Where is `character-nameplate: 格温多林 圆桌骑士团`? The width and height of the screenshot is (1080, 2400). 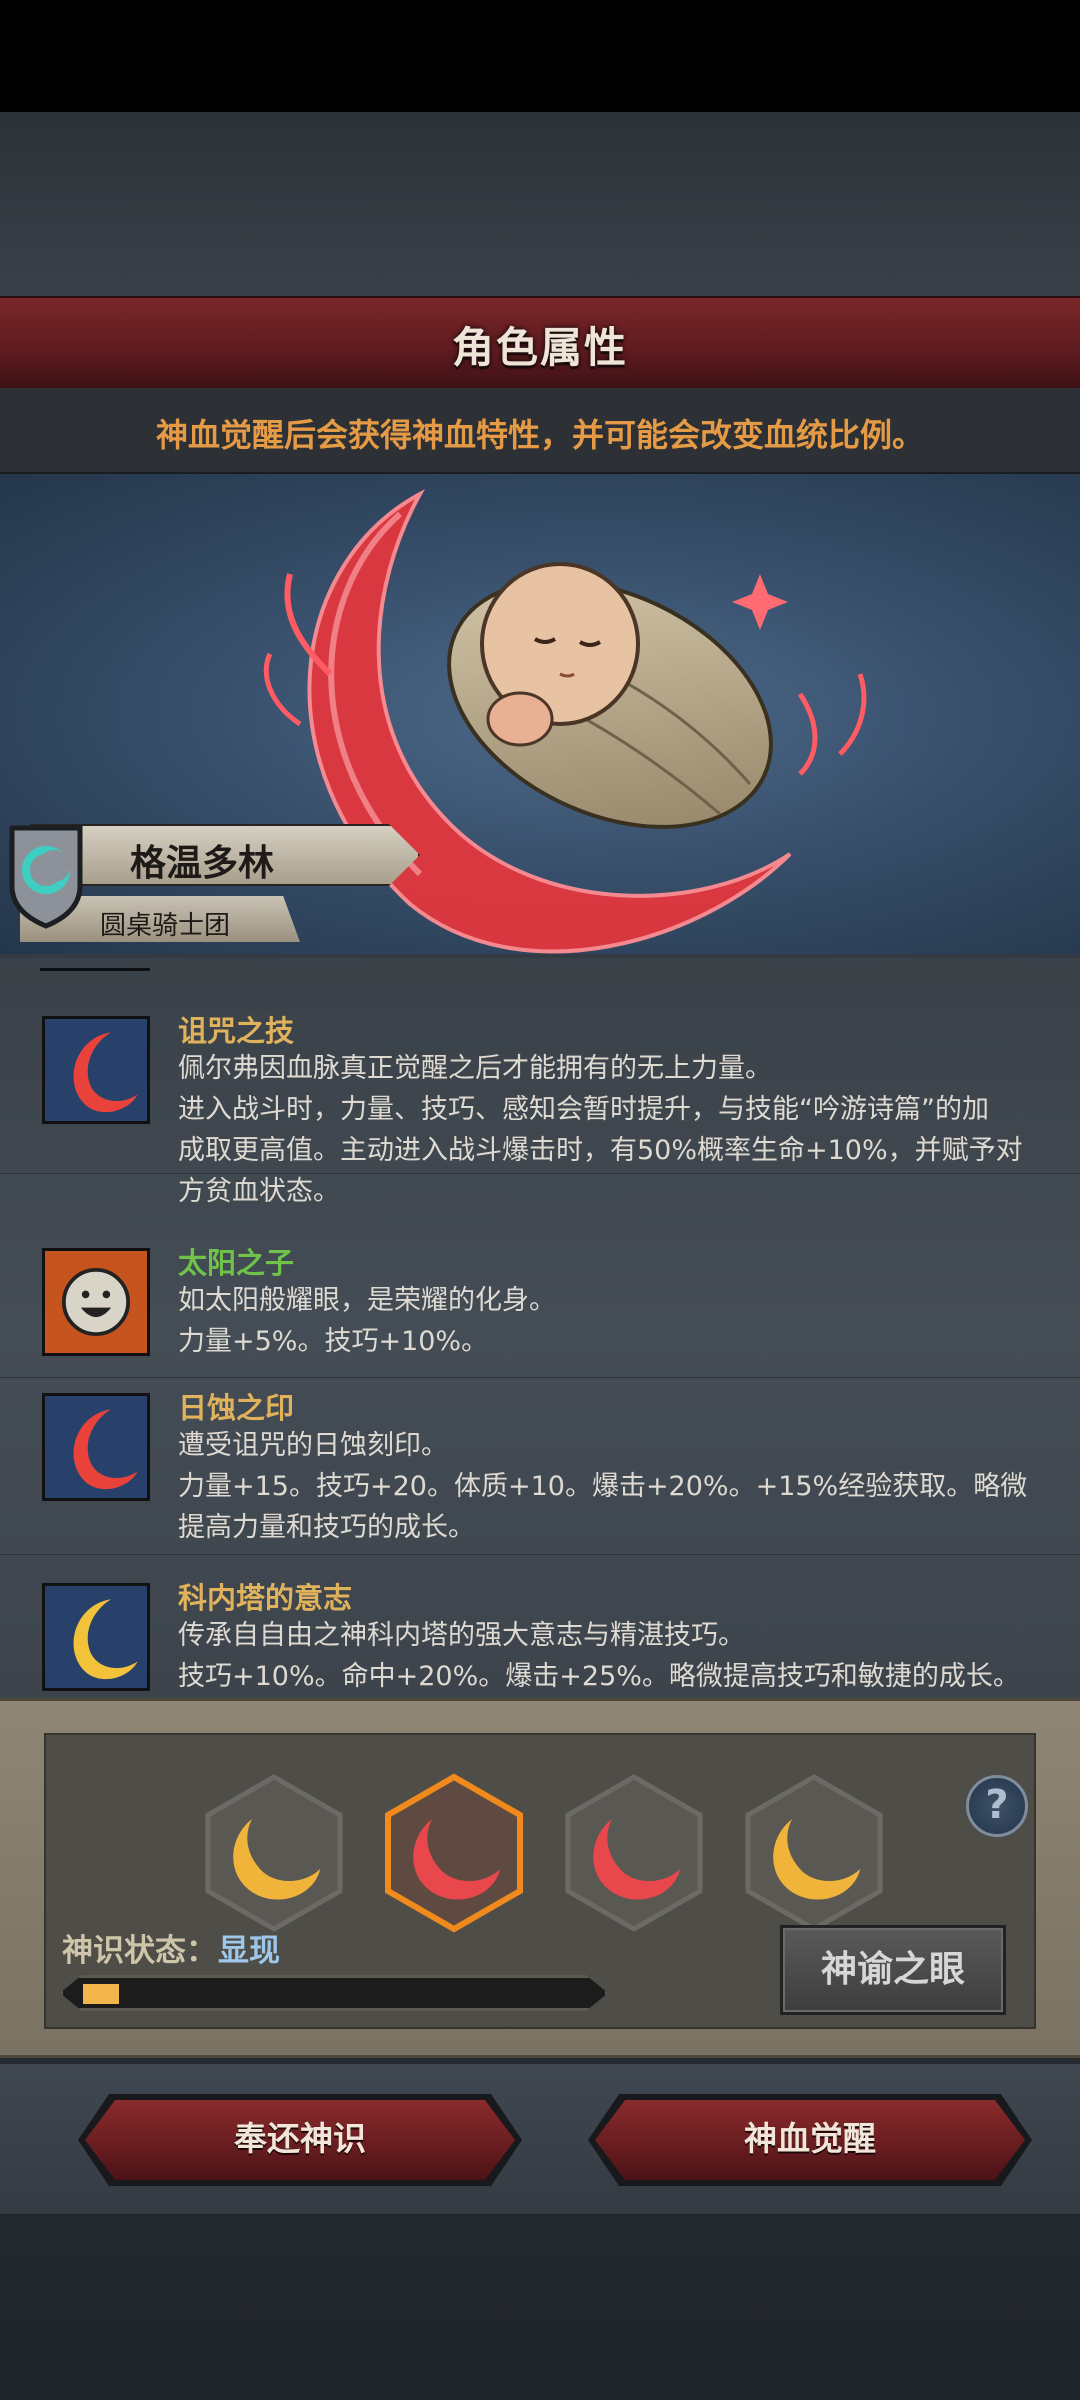
character-nameplate: 格温多林 圆桌骑士团 is located at coordinates (210, 885).